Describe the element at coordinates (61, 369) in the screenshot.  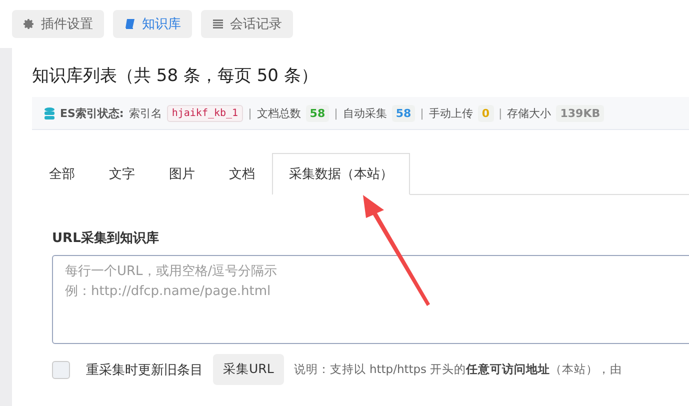
I see `checkbox` at that location.